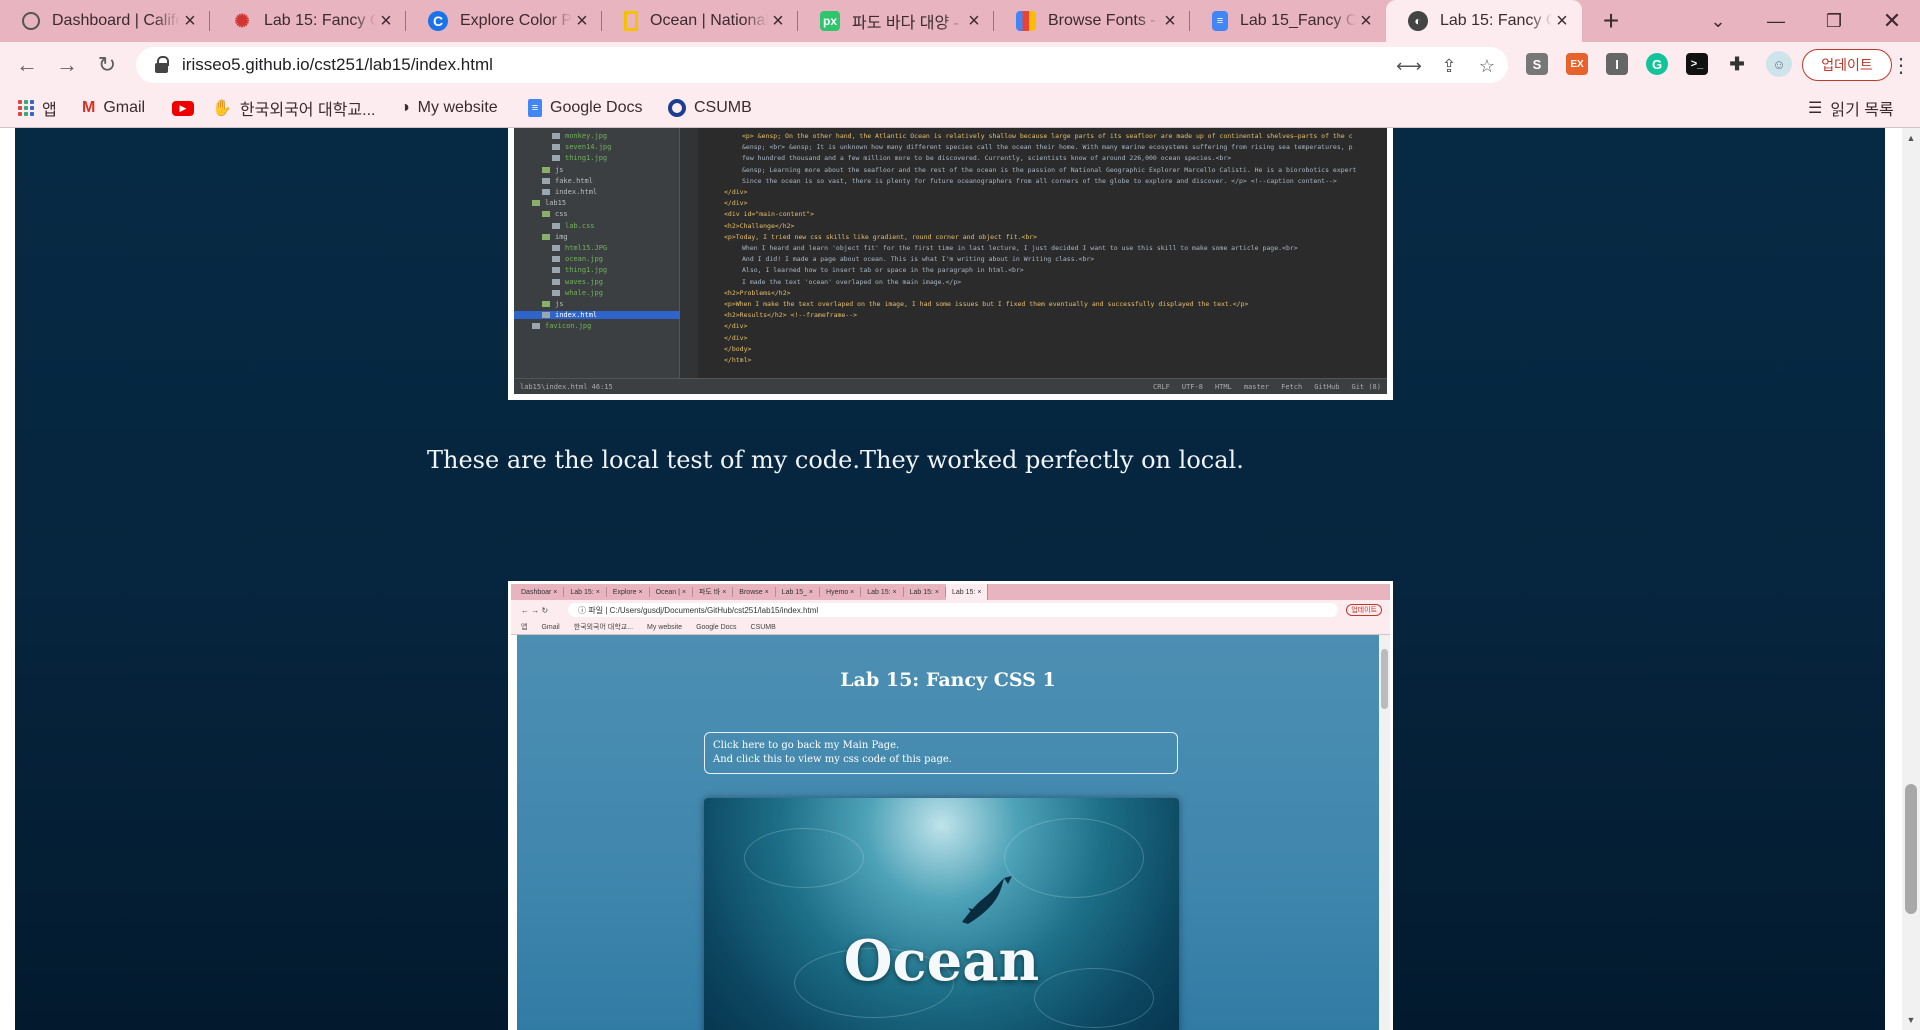  Describe the element at coordinates (736, 326) in the screenshot. I see `code-line: </div>` at that location.